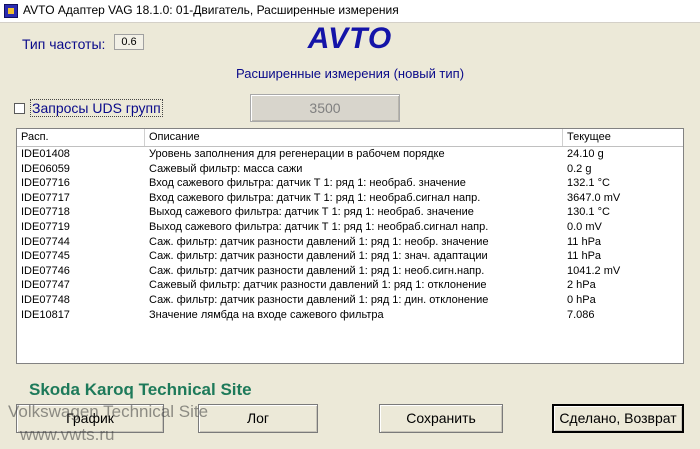 Image resolution: width=700 pixels, height=449 pixels. What do you see at coordinates (594, 197) in the screenshot?
I see `cell-current-value: 3647.0 mV` at bounding box center [594, 197].